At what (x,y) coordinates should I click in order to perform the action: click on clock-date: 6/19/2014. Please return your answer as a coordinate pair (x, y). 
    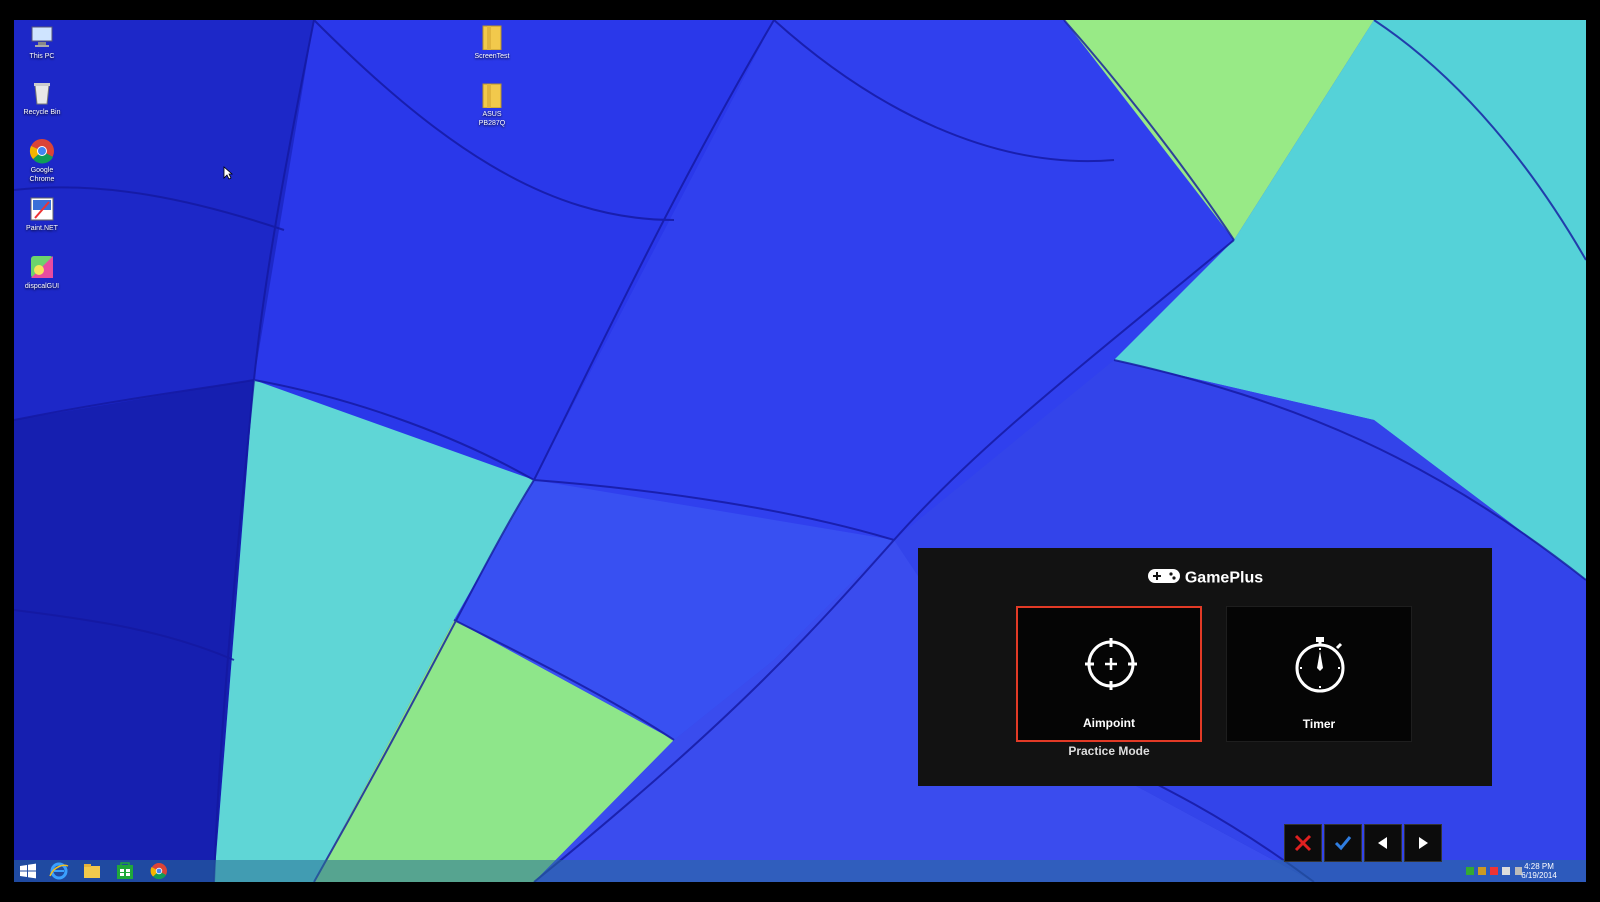
    Looking at the image, I should click on (1539, 875).